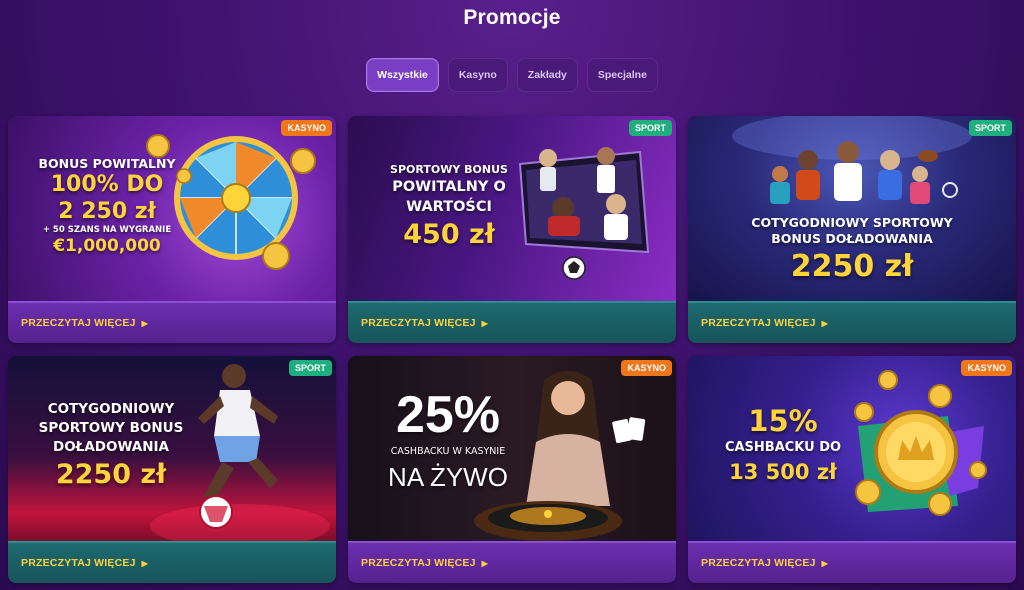 The width and height of the screenshot is (1024, 590). Describe the element at coordinates (852, 448) in the screenshot. I see `promo-banner: KASYNO 15% CASHBACKU DO 13 500 zł` at that location.